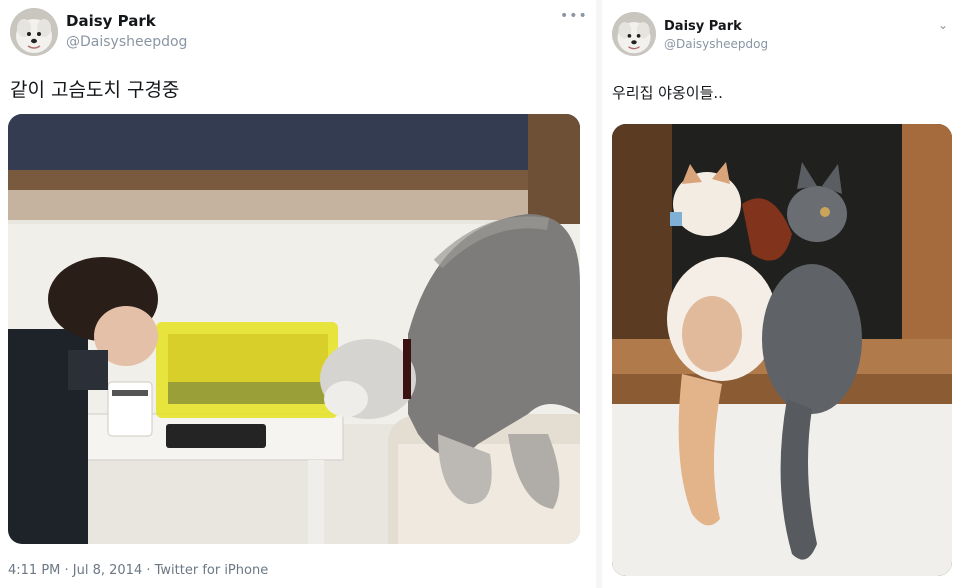 Image resolution: width=960 pixels, height=588 pixels. What do you see at coordinates (943, 25) in the screenshot?
I see `chevron-down-icon: ⌄` at bounding box center [943, 25].